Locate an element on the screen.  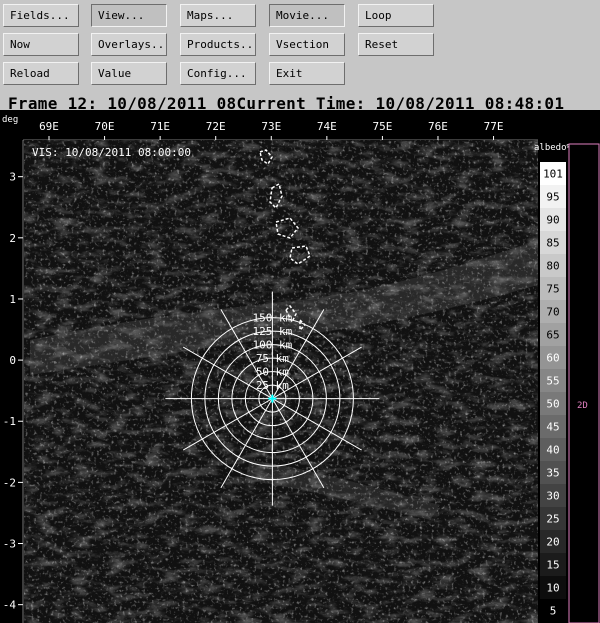
lon-tick-label: 69E is located at coordinates (49, 126).